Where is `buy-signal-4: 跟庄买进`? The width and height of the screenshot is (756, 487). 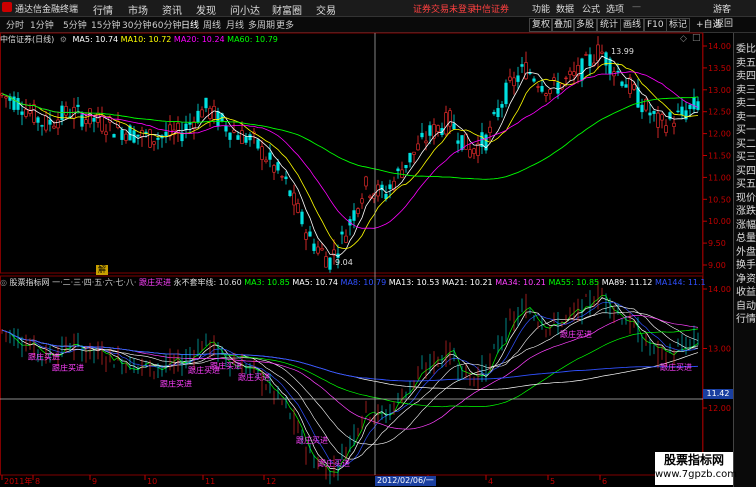
buy-signal-4: 跟庄买进 is located at coordinates (226, 365).